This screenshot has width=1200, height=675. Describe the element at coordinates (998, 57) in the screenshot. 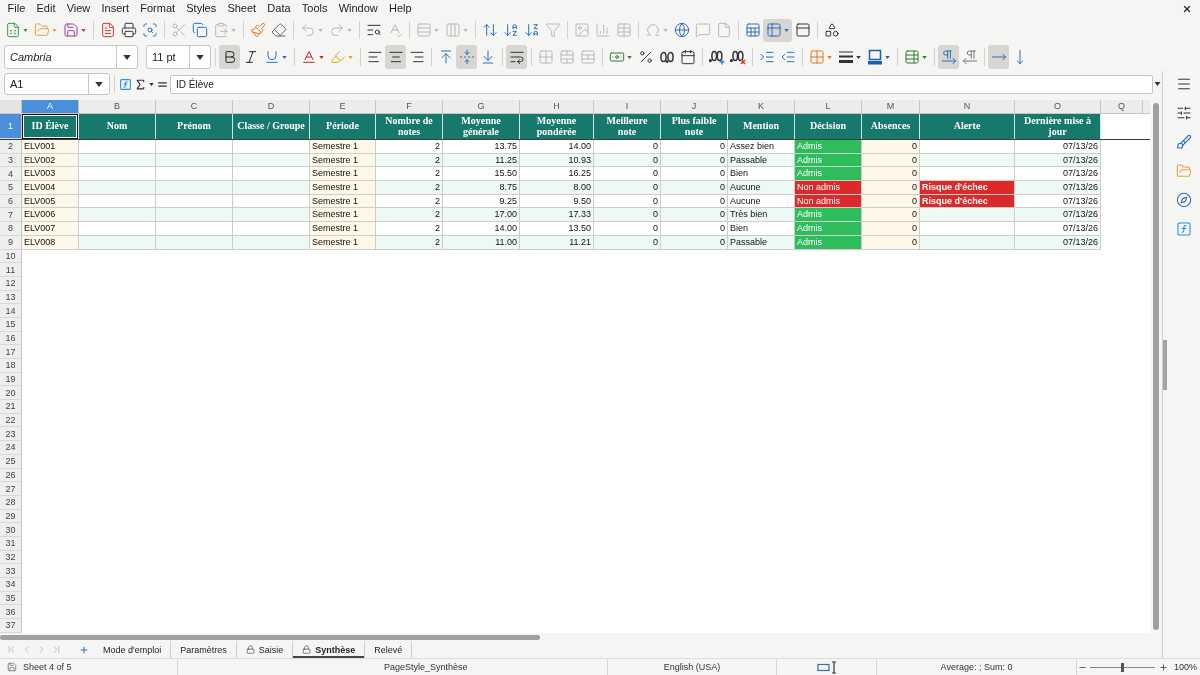

I see `text-direction-horizontal-button` at that location.